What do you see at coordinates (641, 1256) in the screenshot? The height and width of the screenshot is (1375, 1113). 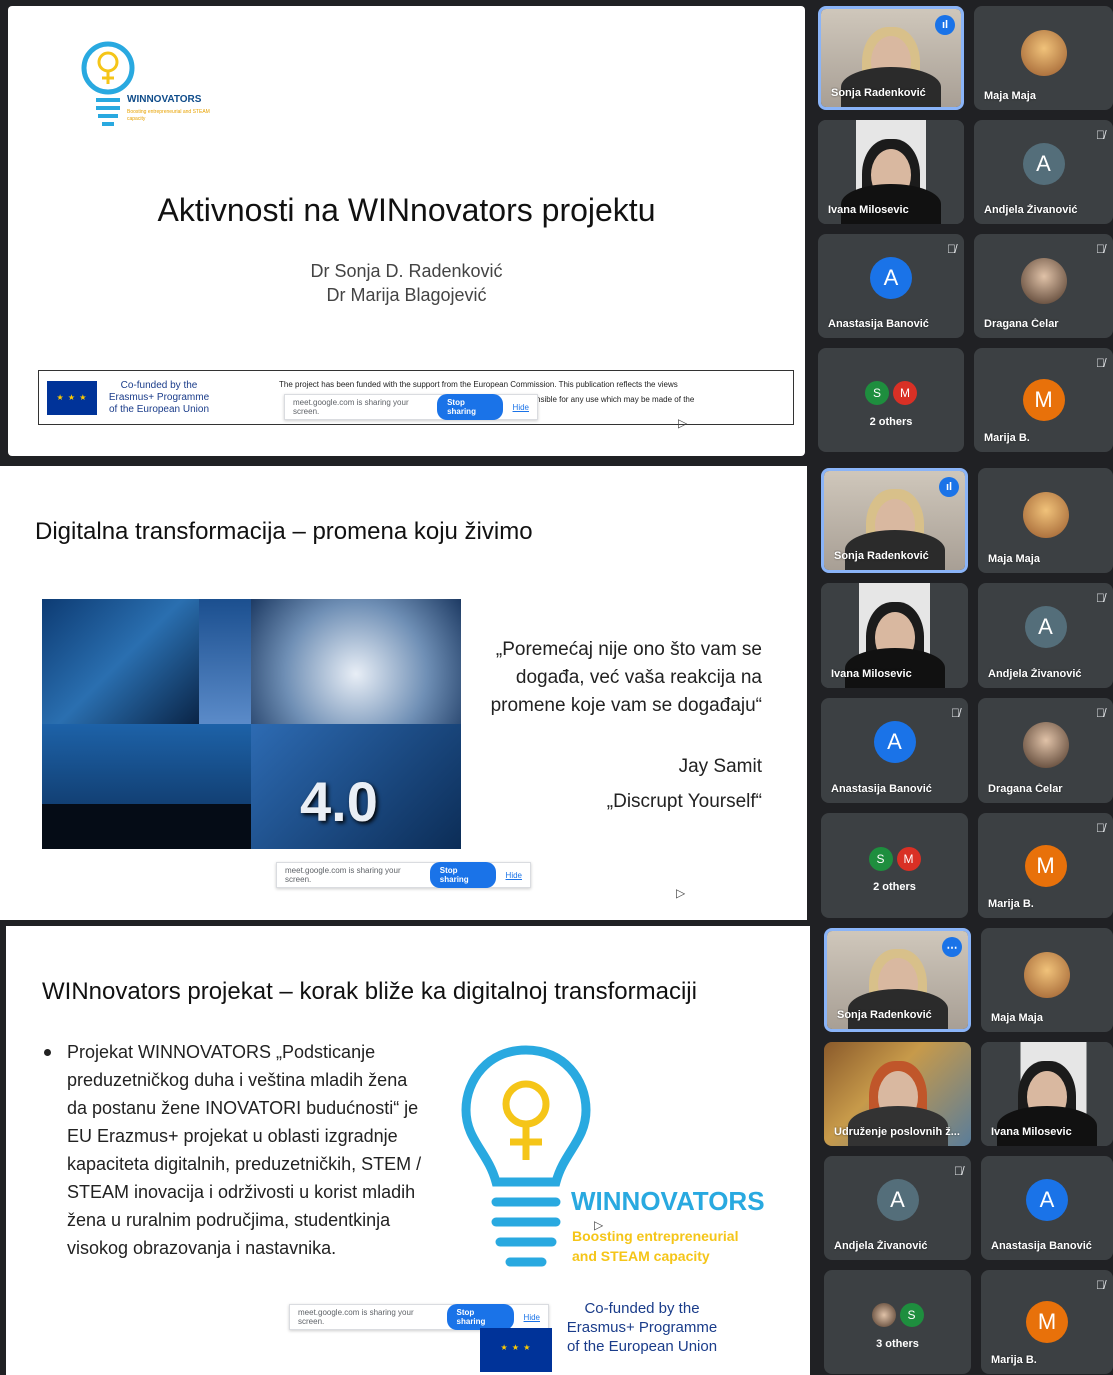 I see `logo-tagline-2: and STEAM capacity` at bounding box center [641, 1256].